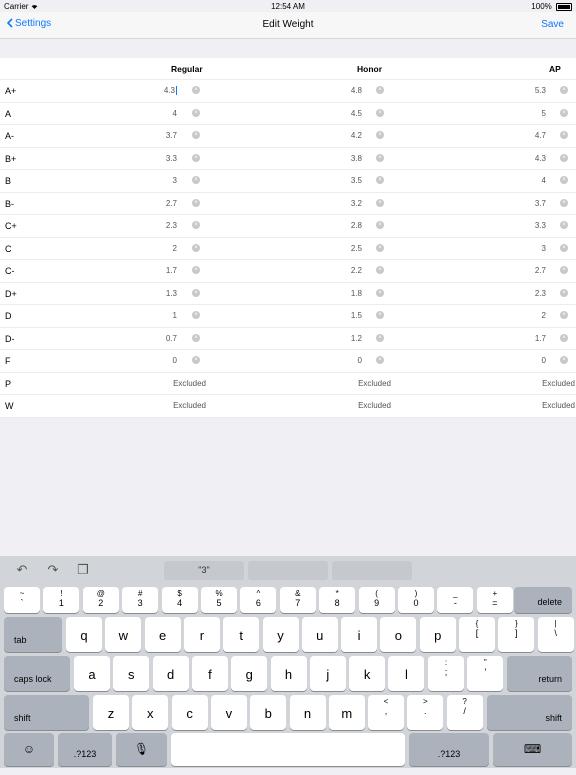 The height and width of the screenshot is (775, 576). Describe the element at coordinates (342, 248) in the screenshot. I see `weight-honor-field: 2.5` at that location.